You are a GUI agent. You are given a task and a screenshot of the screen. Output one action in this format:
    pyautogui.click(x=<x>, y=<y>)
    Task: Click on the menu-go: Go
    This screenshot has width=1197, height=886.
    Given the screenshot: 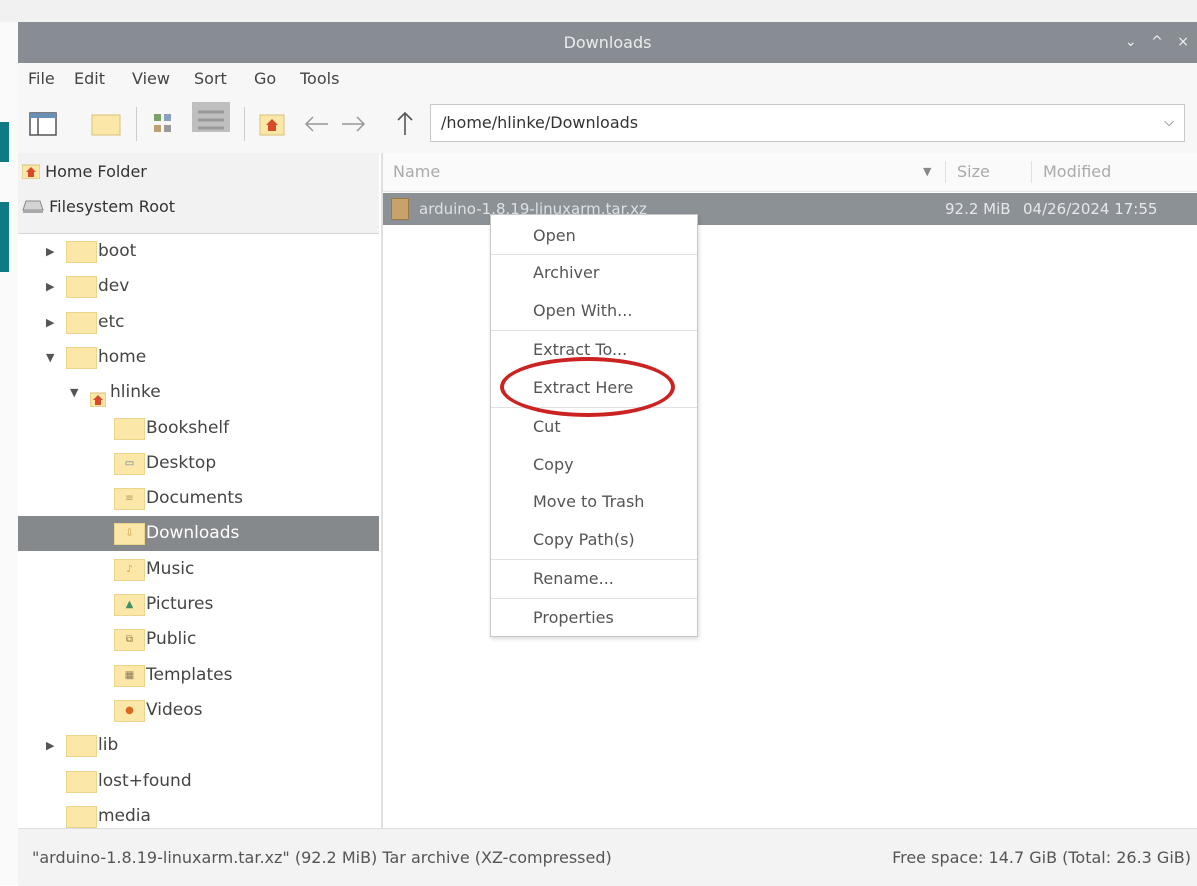 What is the action you would take?
    pyautogui.click(x=265, y=78)
    